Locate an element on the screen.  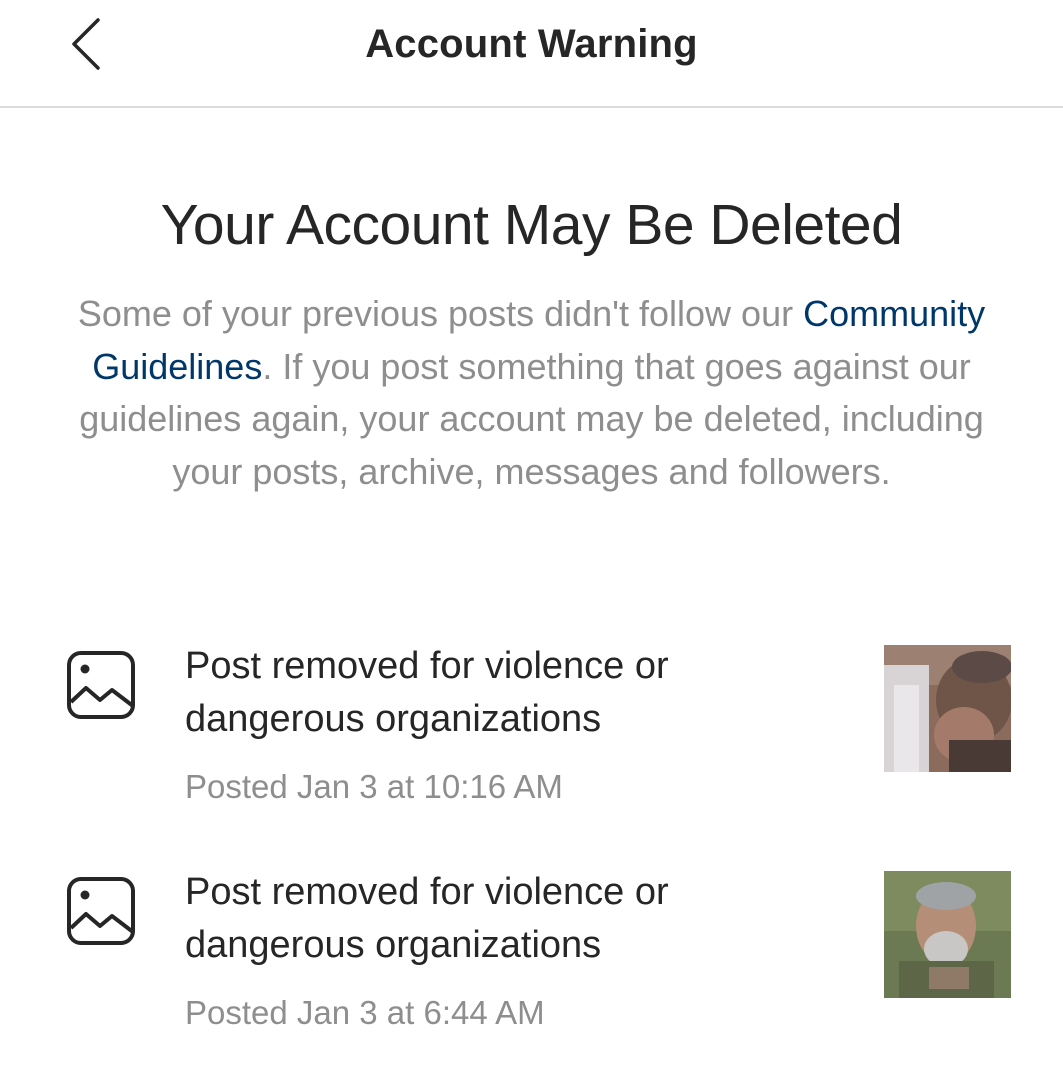
warning-title: Your Account May Be Deleted is located at coordinates (531, 225).